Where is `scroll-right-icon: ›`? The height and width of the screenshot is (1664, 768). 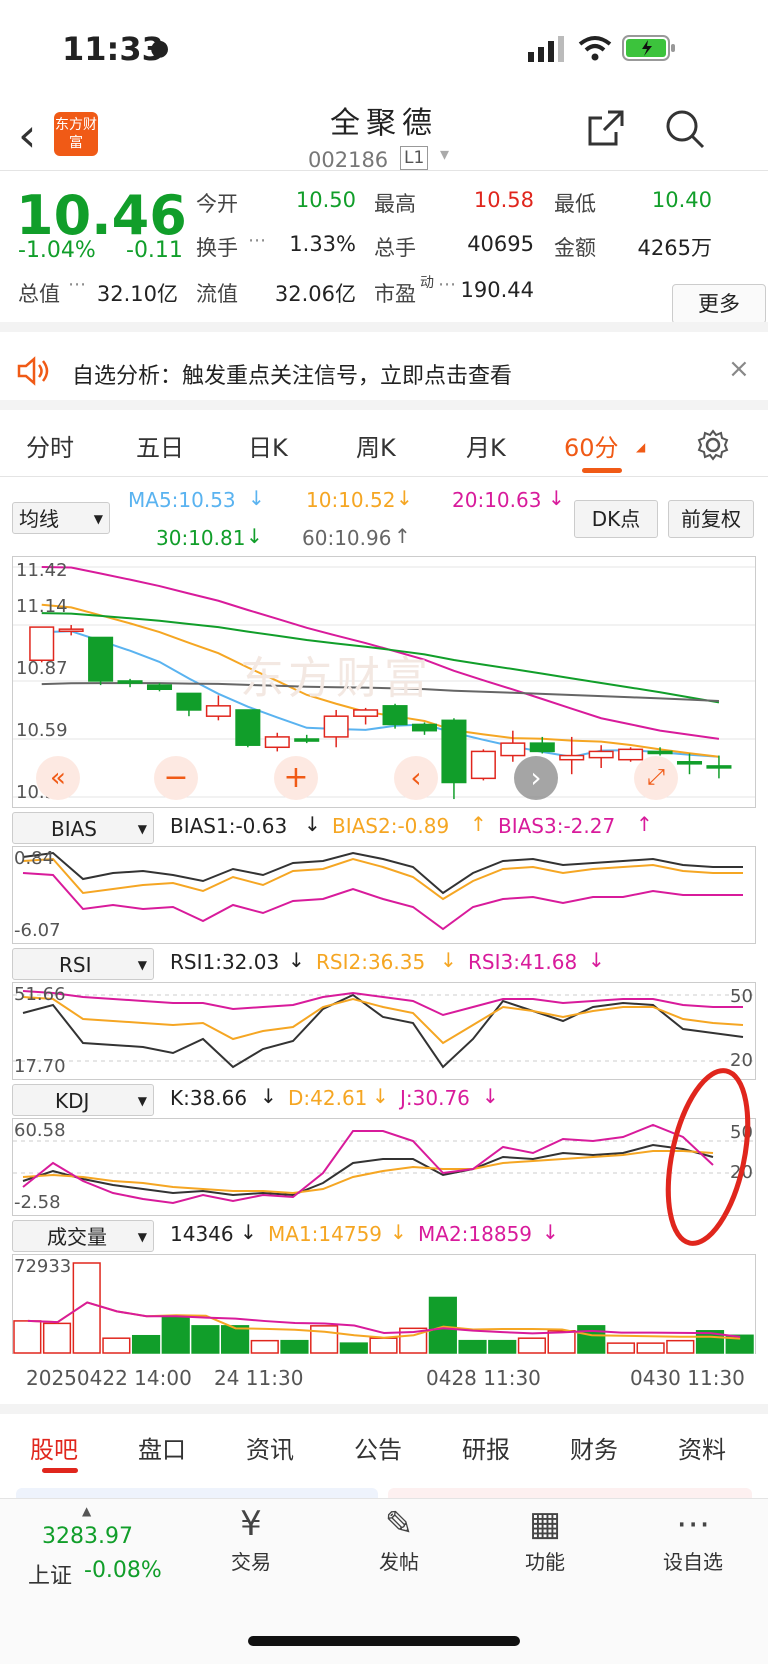 scroll-right-icon: › is located at coordinates (536, 778).